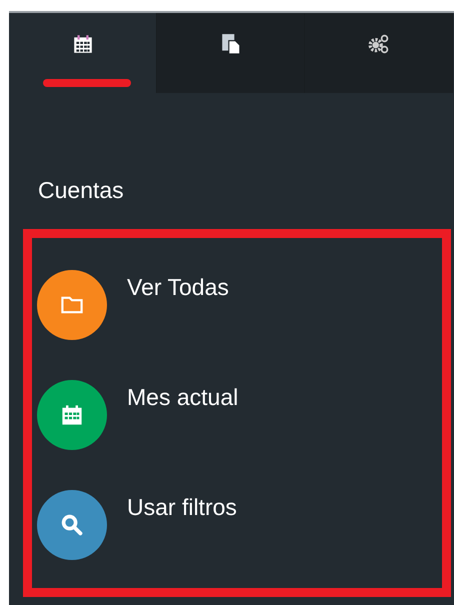  Describe the element at coordinates (72, 525) in the screenshot. I see `search-icon` at that location.